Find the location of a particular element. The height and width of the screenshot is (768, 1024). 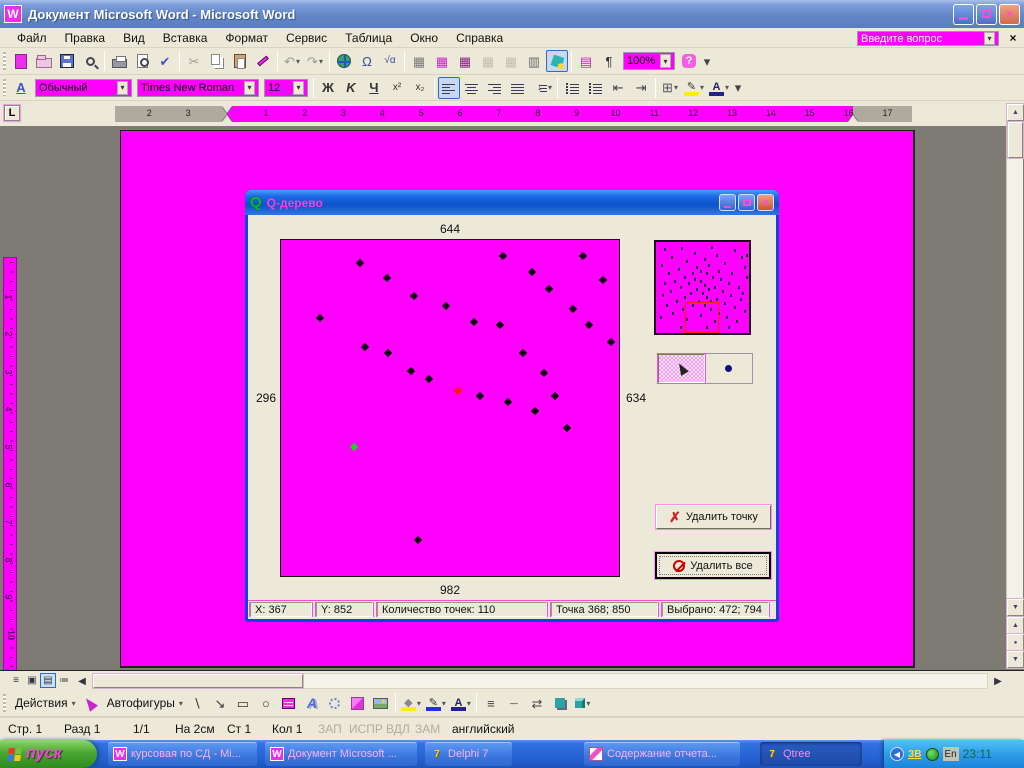

toolbar-grip is located at coordinates (4, 703).